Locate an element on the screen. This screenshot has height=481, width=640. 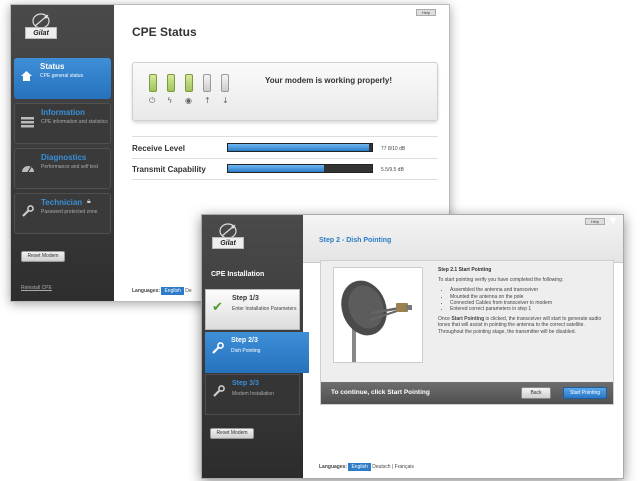
power-icon: ⏻ is located at coordinates (152, 100).